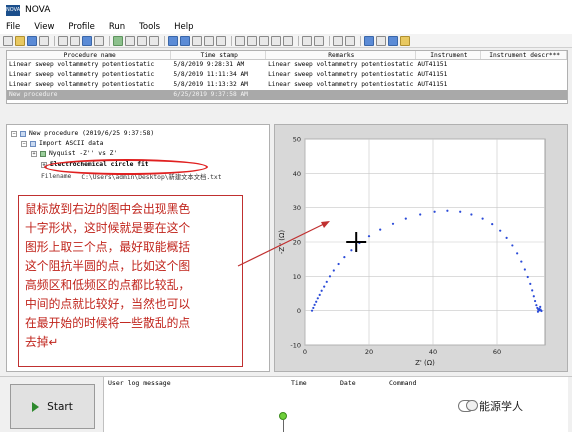 This screenshot has width=572, height=432. Describe the element at coordinates (252, 40) in the screenshot. I see `unlink-icon` at that location.